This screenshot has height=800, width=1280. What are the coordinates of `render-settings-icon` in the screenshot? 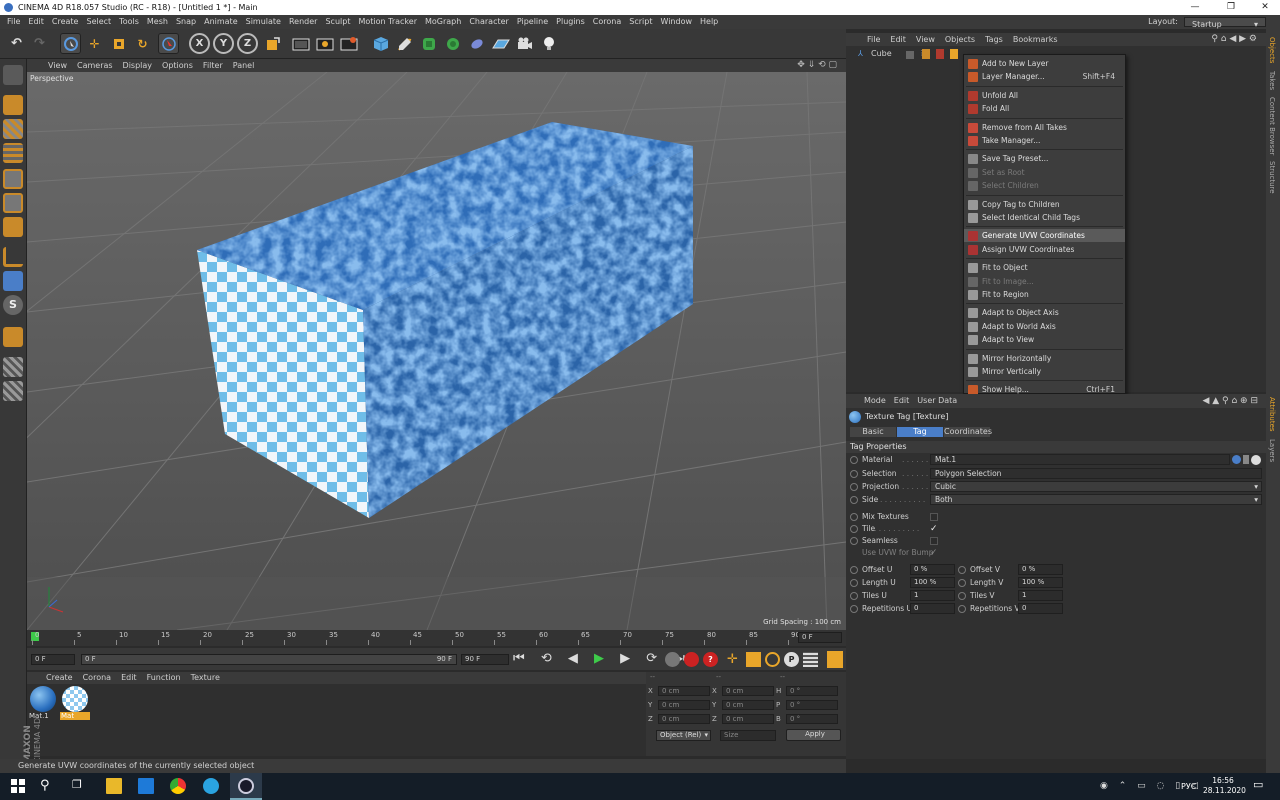 It's located at (348, 43).